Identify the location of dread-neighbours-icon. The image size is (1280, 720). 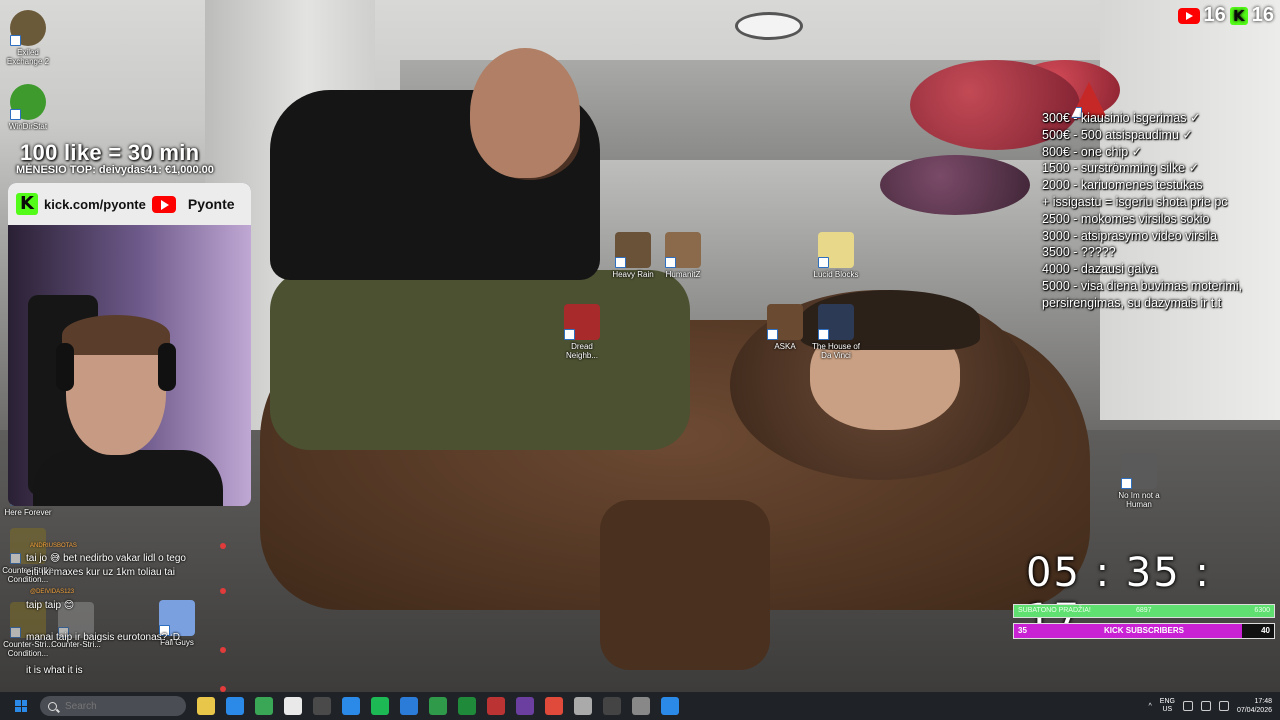
(582, 322).